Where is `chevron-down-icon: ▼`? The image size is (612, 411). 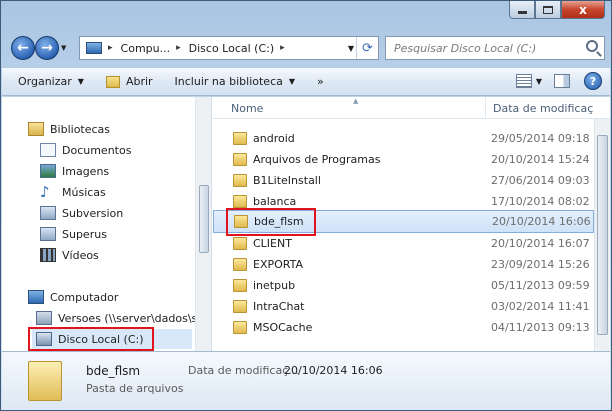
chevron-down-icon: ▼ is located at coordinates (292, 81).